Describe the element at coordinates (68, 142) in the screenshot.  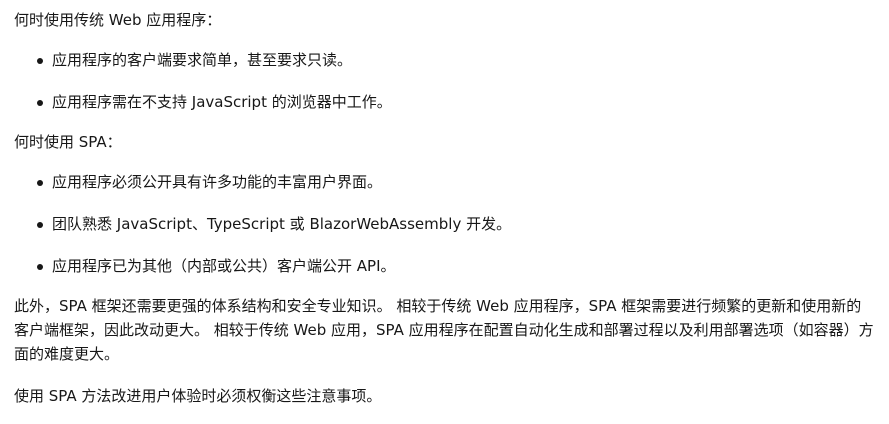
I see `spa-heading: 何时使用 SPA：` at that location.